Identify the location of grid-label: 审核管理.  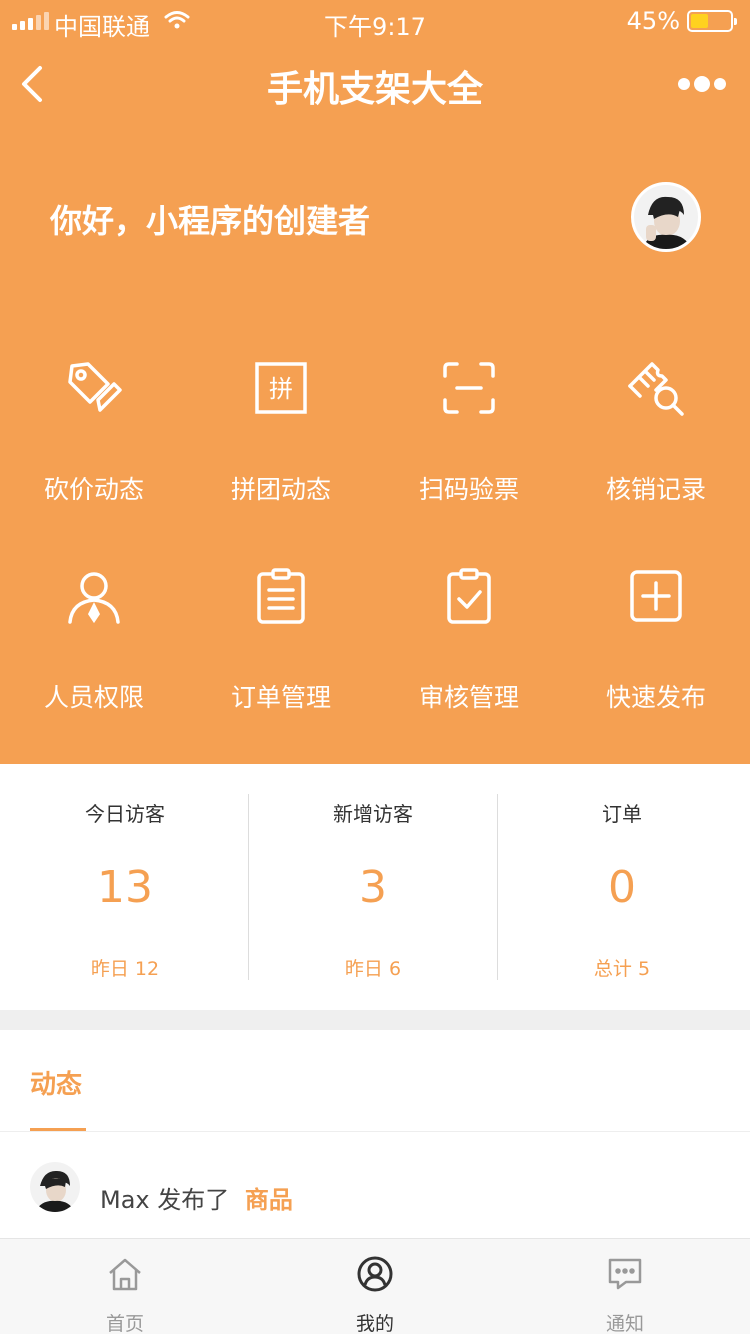
(468, 697).